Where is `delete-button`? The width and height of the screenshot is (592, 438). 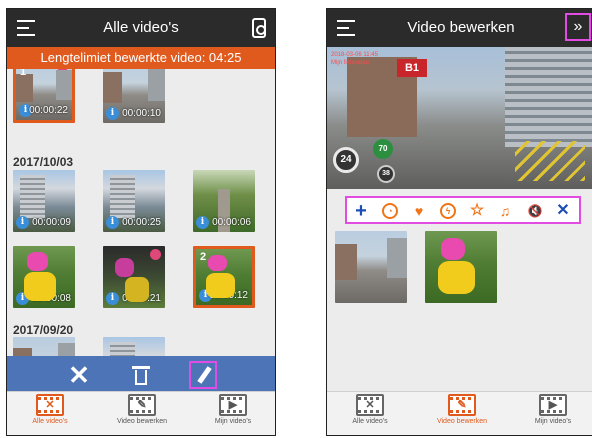 delete-button is located at coordinates (141, 375).